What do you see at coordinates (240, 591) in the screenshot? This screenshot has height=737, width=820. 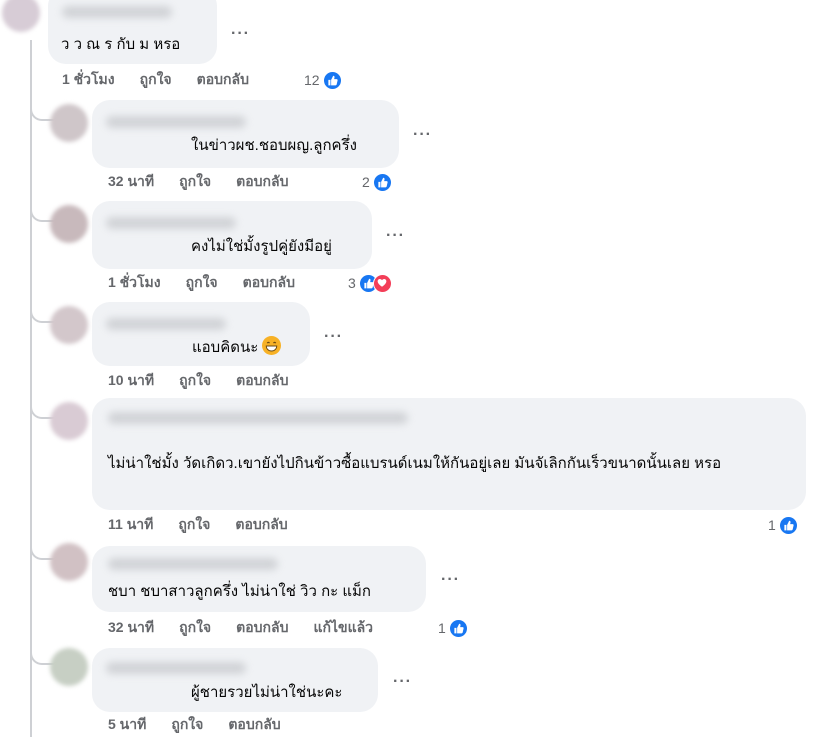 I see `comment-text: ชบา ชบาสาวลูกครึ่ง ไม่น่าใช่ วิว กะ แม็ก` at bounding box center [240, 591].